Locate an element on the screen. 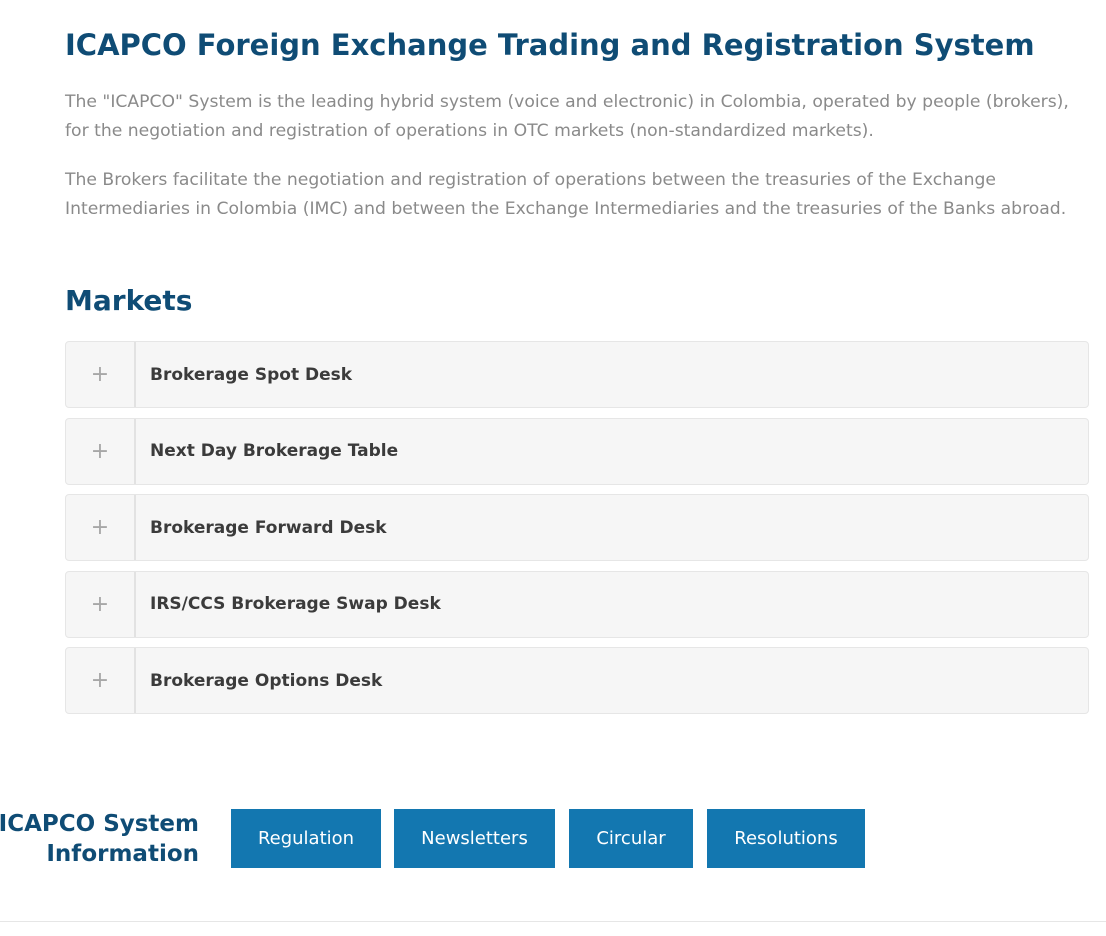 Image resolution: width=1106 pixels, height=936 pixels. accordion-item-label: Brokerage Options Desk is located at coordinates (259, 680).